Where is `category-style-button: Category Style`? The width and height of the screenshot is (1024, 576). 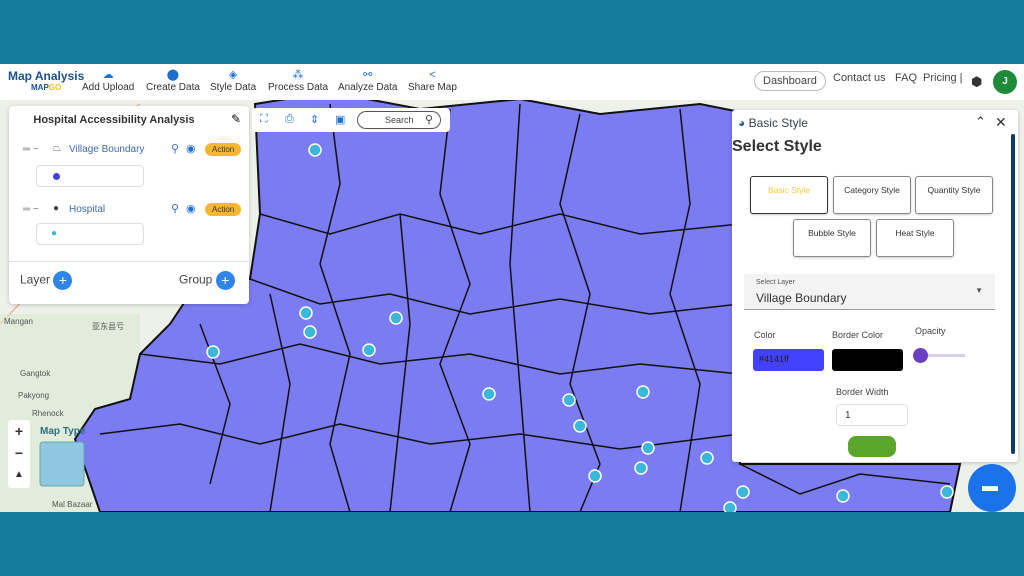
category-style-button: Category Style is located at coordinates (872, 195).